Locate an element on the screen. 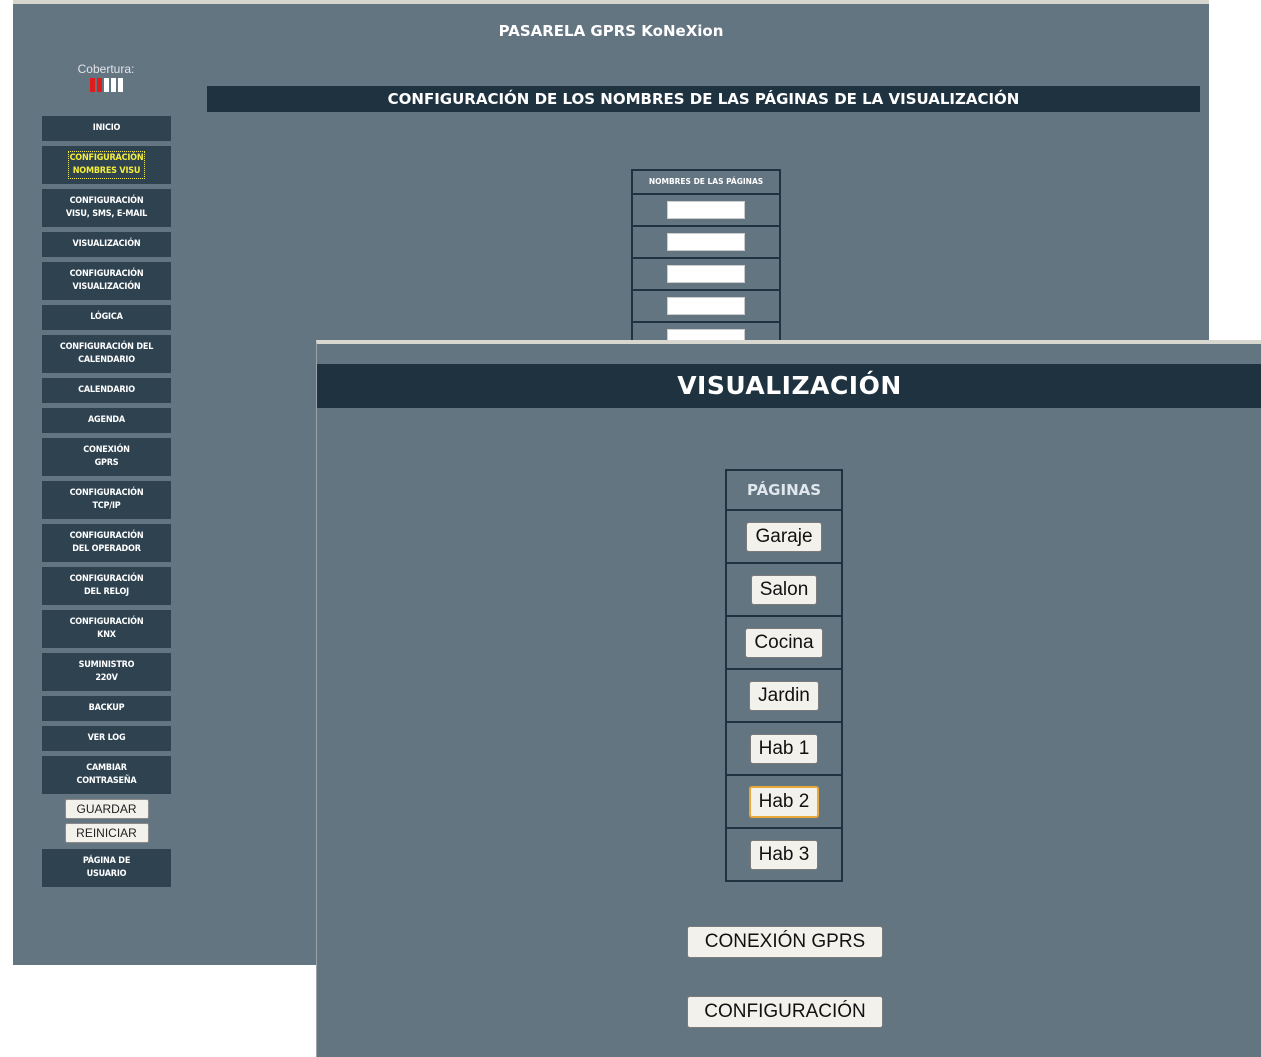 The image size is (1261, 1057). coverage-label: Cobertura: is located at coordinates (106, 69).